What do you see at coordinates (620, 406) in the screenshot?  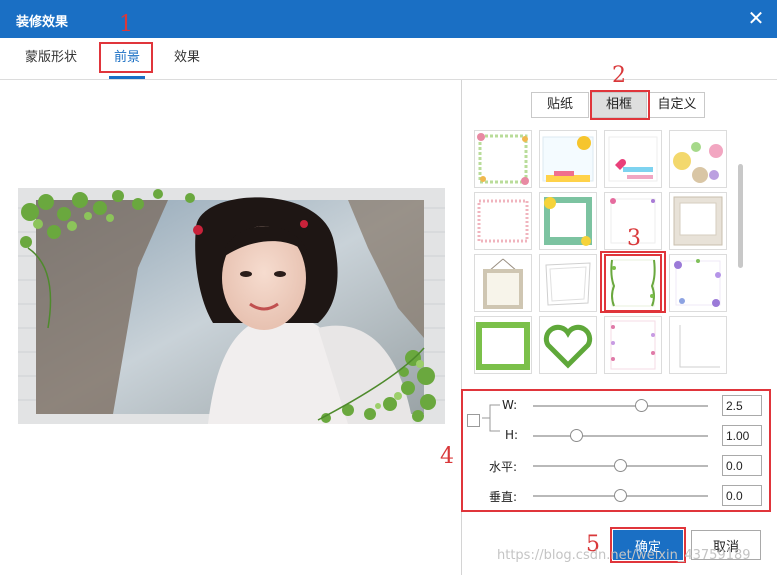 I see `slider-track-width` at bounding box center [620, 406].